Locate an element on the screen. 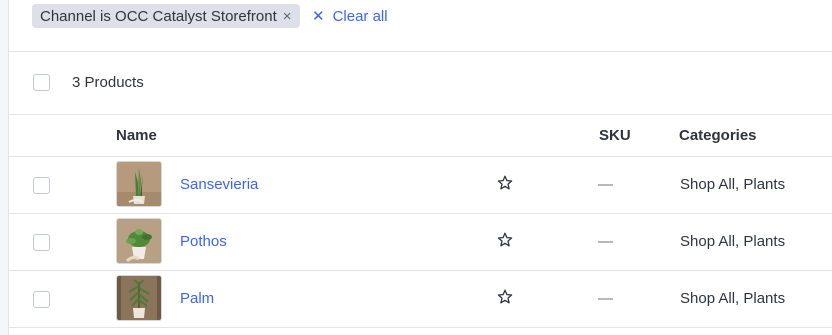 The width and height of the screenshot is (832, 335). clear-all-button: ✕ Clear all is located at coordinates (350, 16).